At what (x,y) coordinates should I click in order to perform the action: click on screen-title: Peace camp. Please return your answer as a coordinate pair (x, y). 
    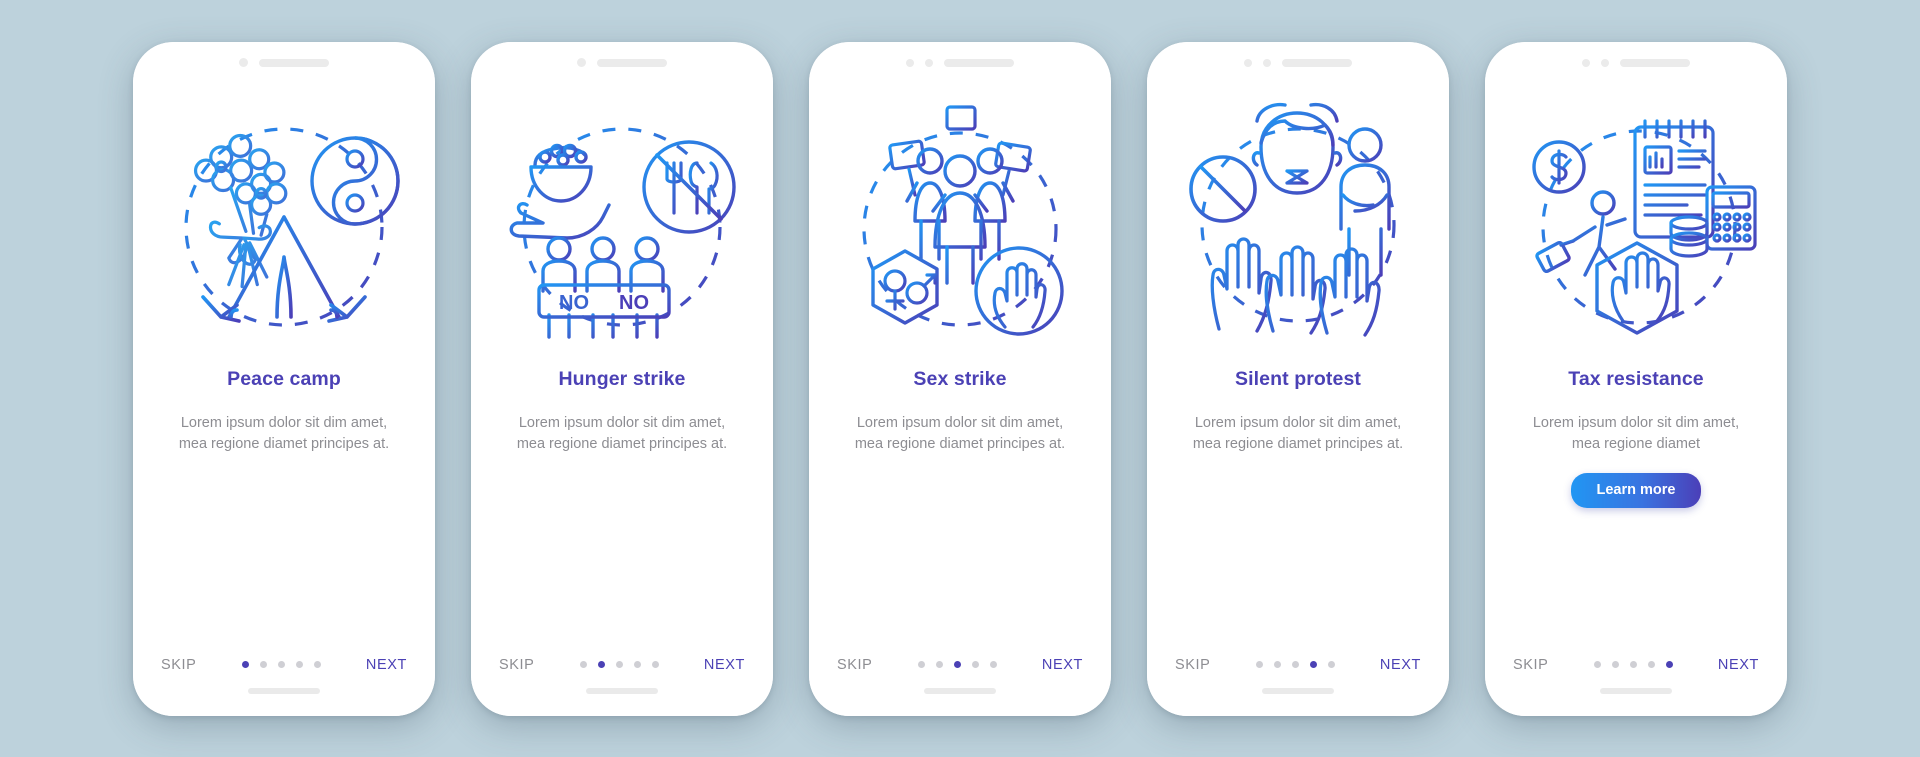
    Looking at the image, I should click on (284, 378).